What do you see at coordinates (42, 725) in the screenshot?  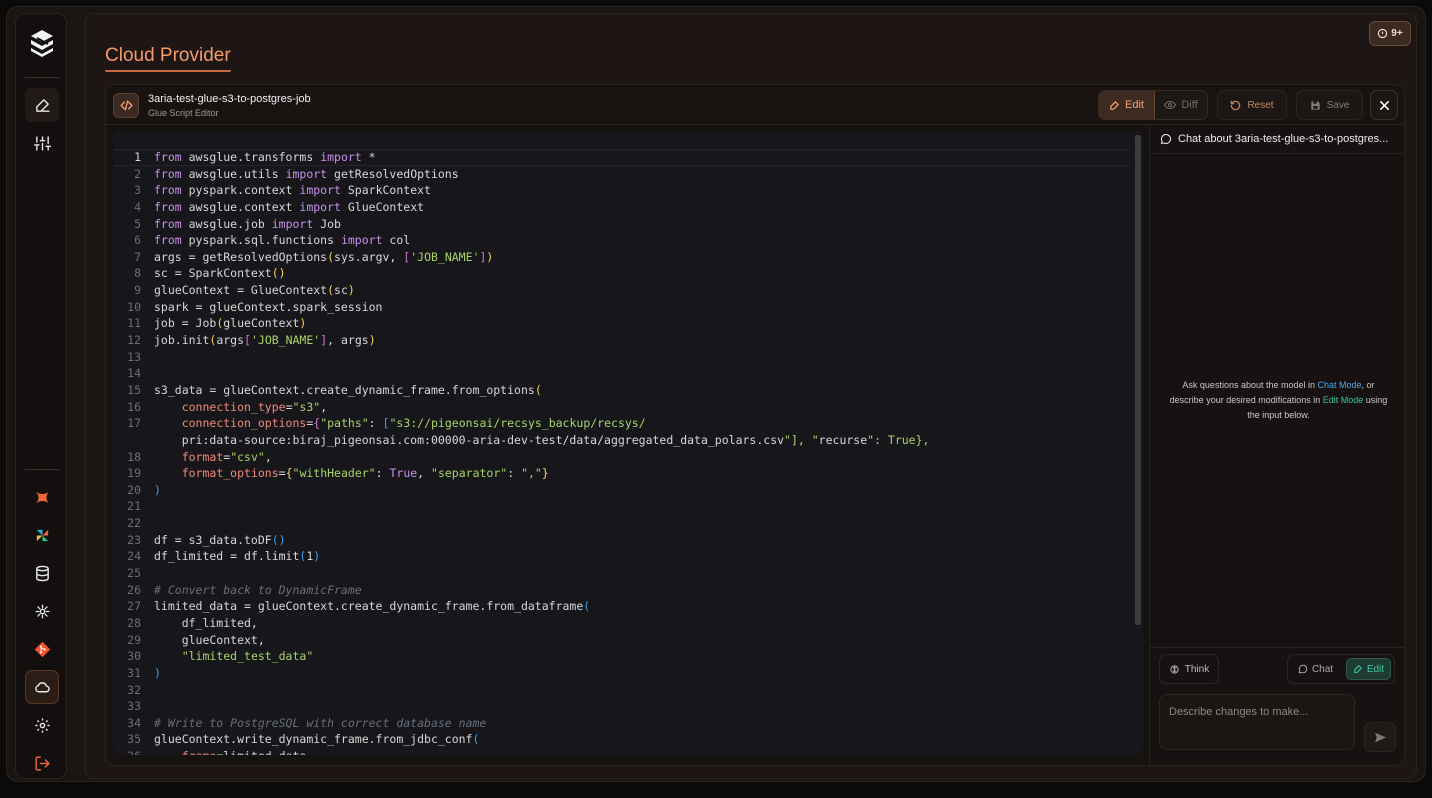 I see `sidebar-item-settings` at bounding box center [42, 725].